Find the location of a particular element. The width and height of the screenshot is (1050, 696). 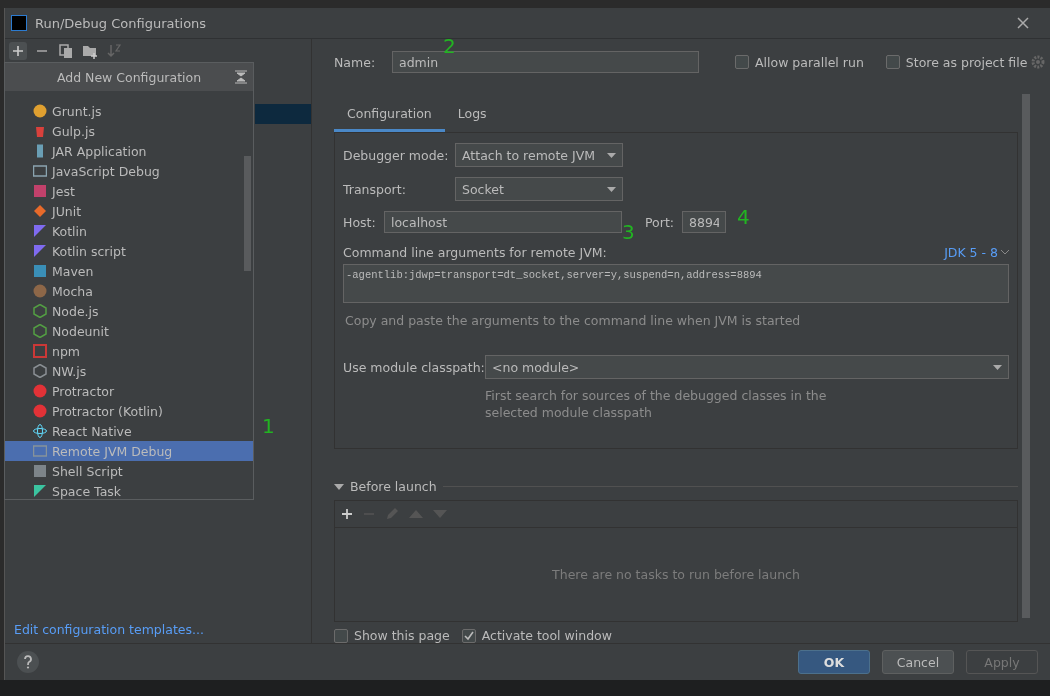

debugger-mode-dropdown: Attach to remote JVM is located at coordinates (539, 155).